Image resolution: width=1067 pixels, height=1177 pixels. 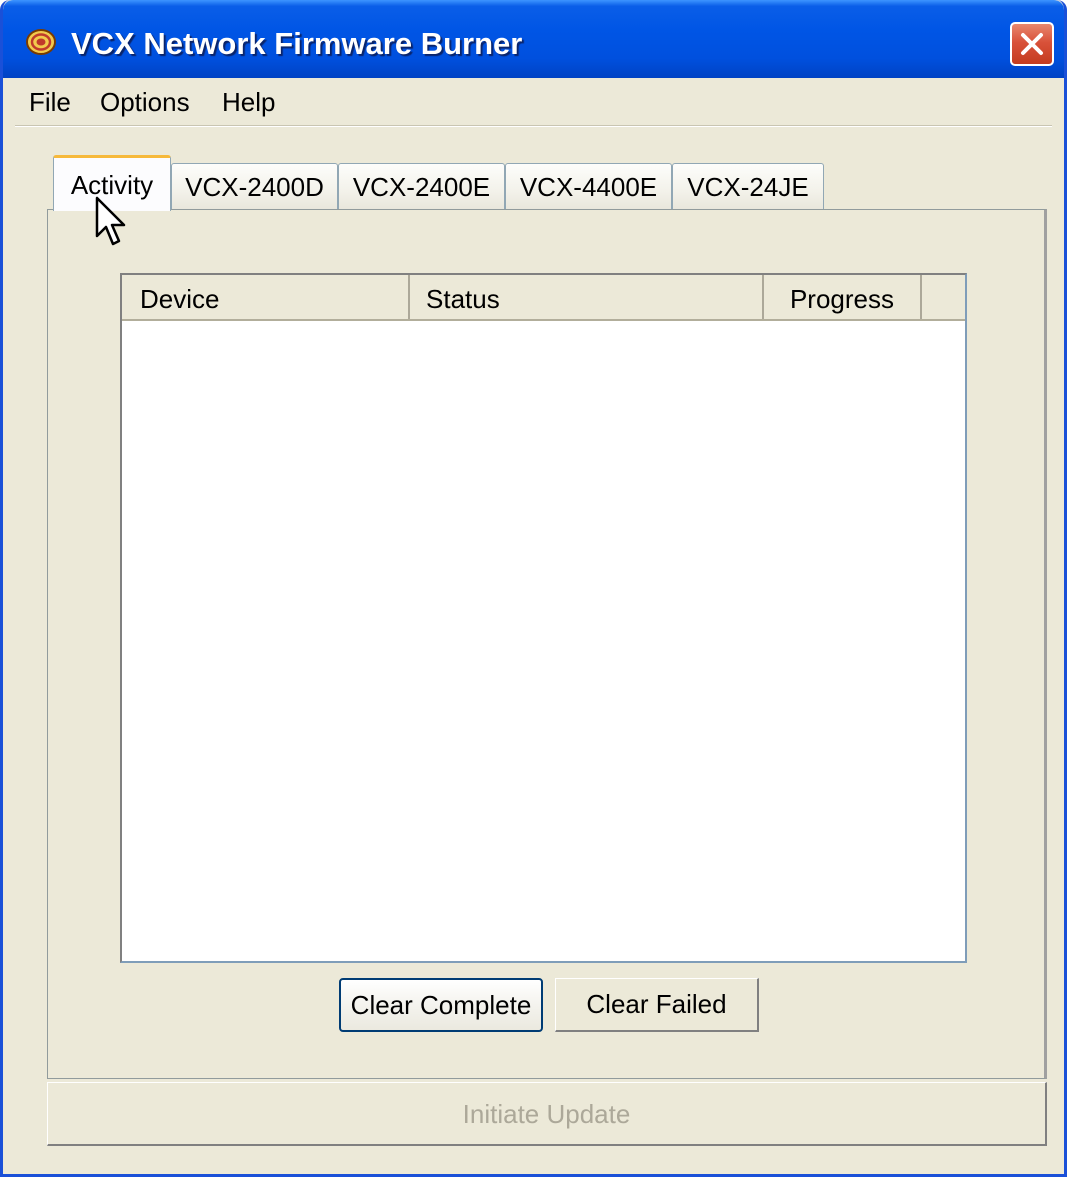 I want to click on initiate-update-button: Initiate Update, so click(x=547, y=1114).